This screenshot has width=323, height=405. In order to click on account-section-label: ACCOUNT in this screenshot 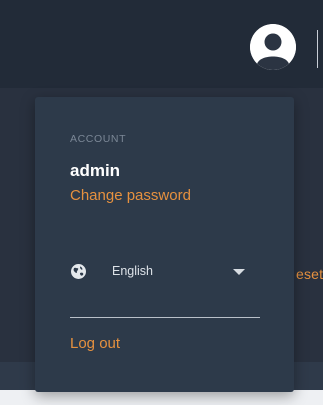, I will do `click(98, 139)`.